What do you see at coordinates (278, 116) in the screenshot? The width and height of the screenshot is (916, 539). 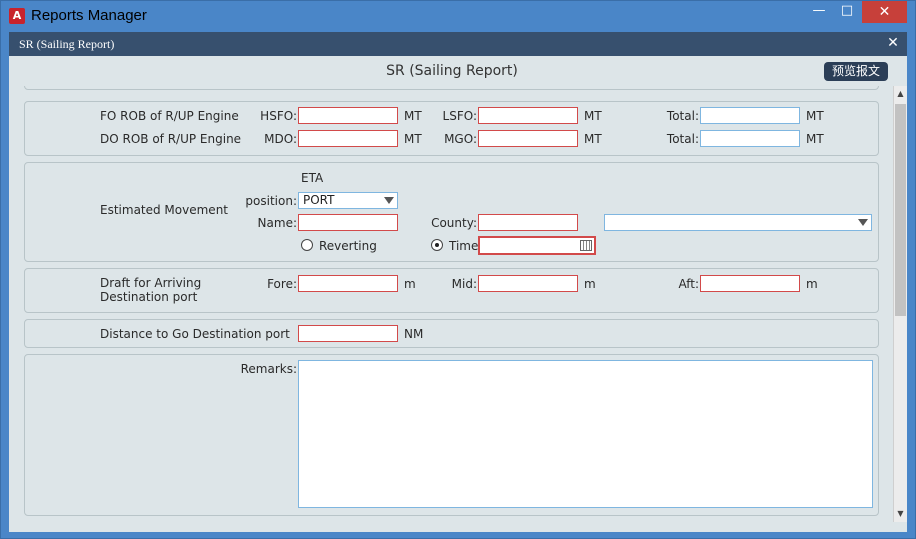 I see `hsfo-label: HSFO:` at bounding box center [278, 116].